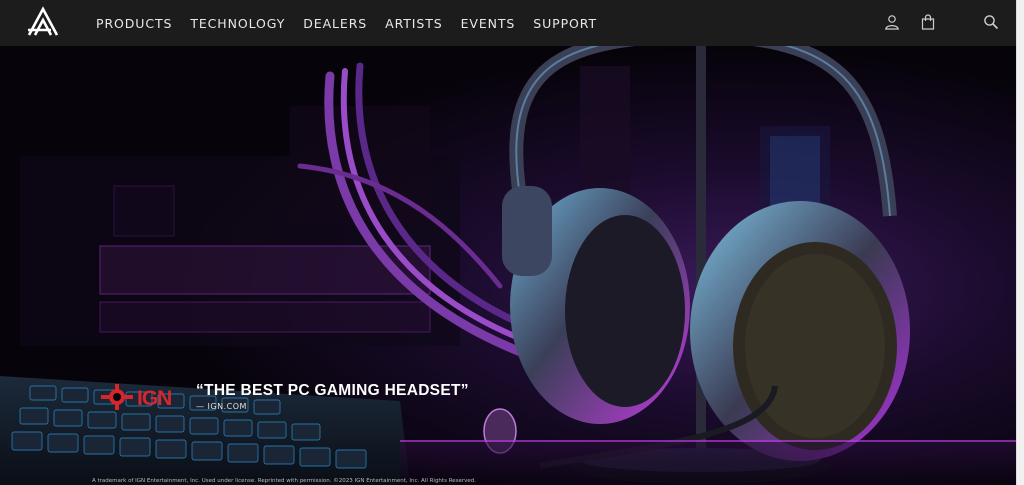  Describe the element at coordinates (413, 23) in the screenshot. I see `nav-artists: ARTISTS` at that location.